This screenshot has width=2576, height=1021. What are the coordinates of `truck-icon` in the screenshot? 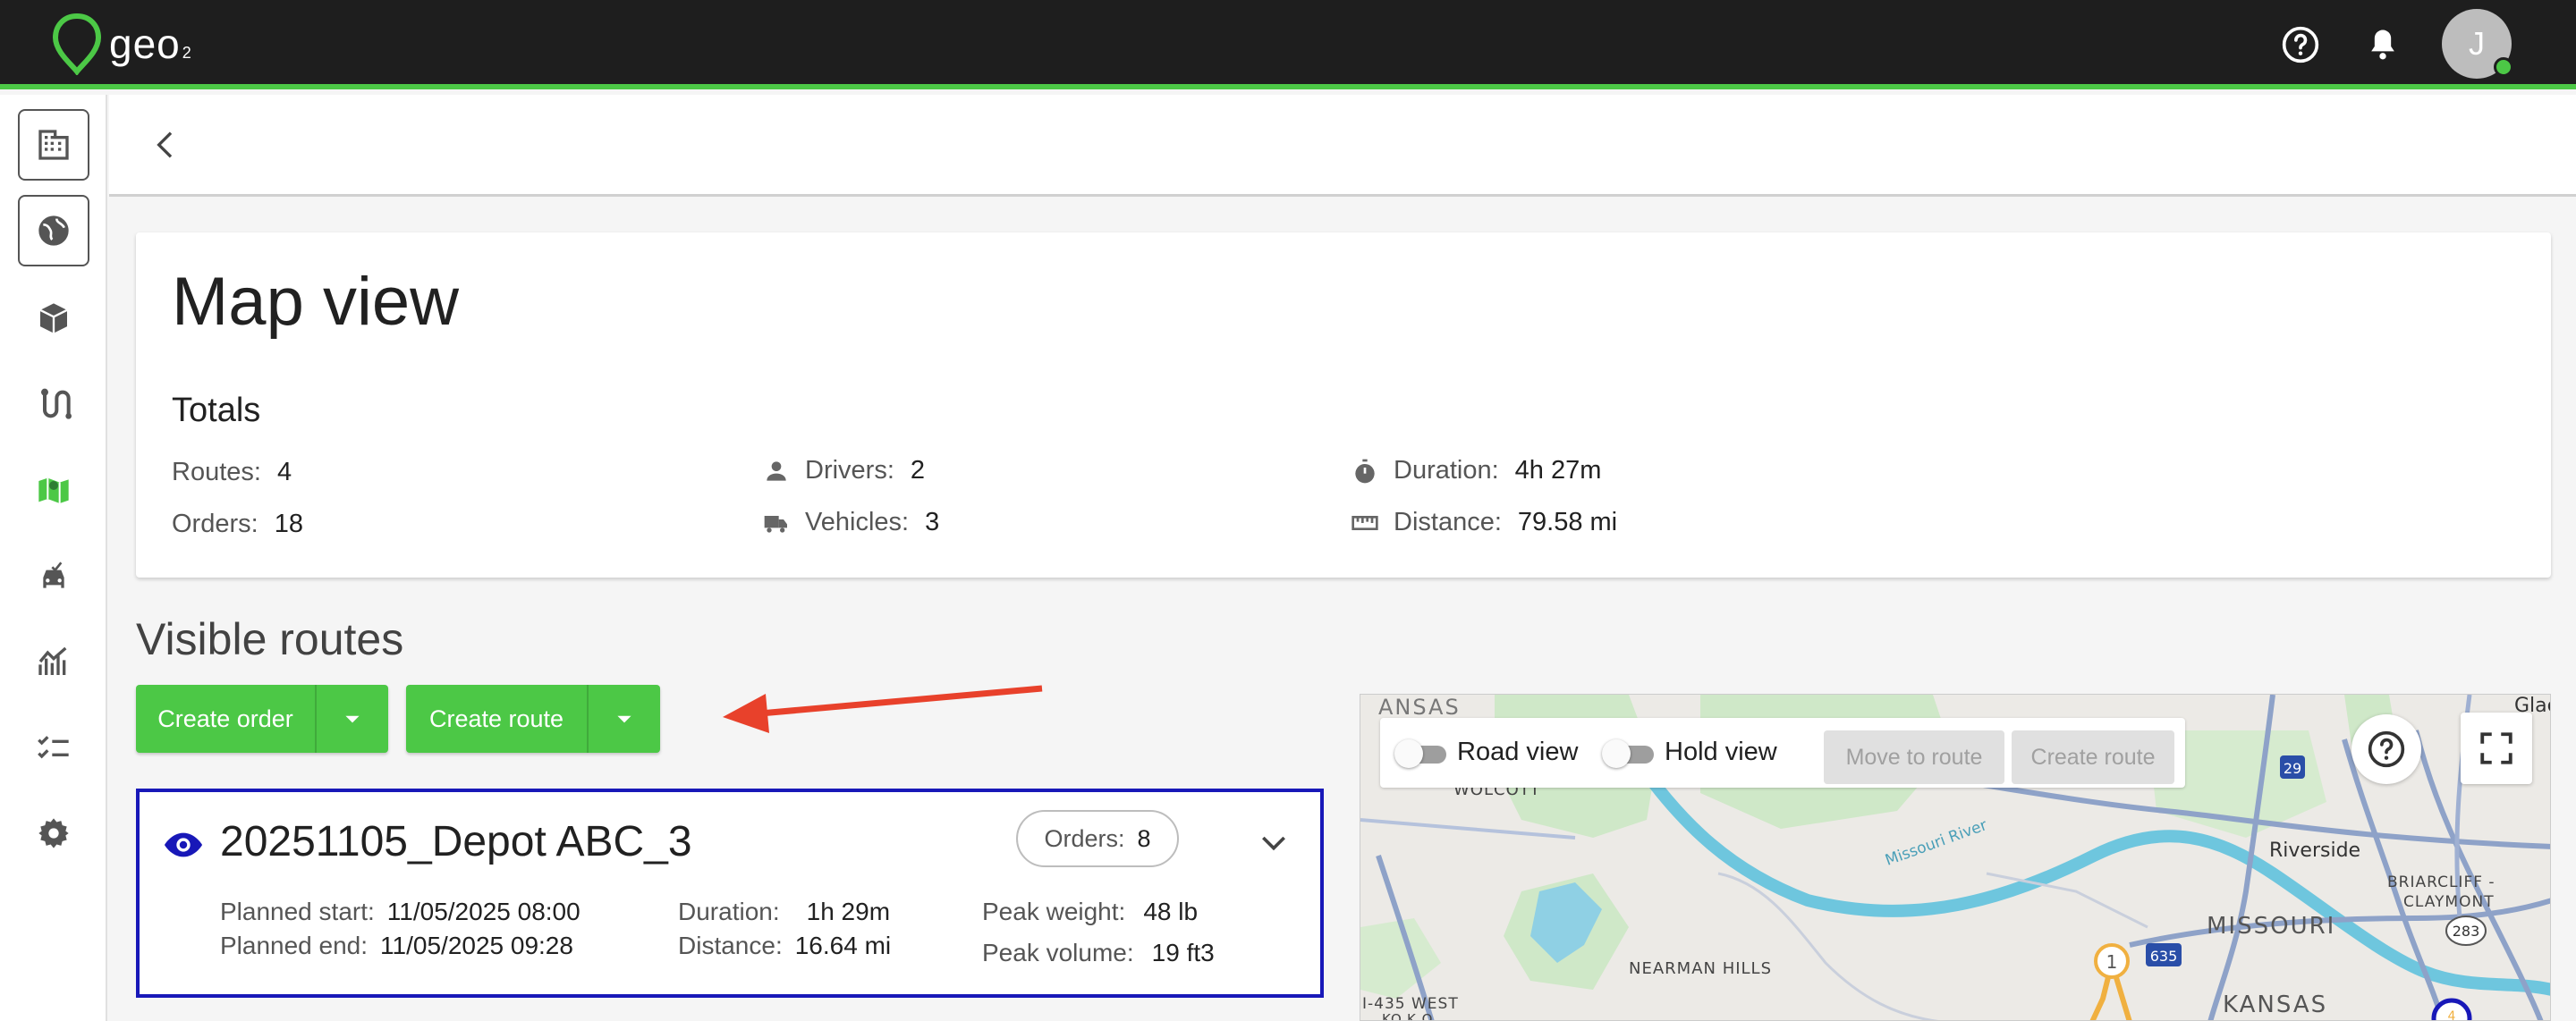 It's located at (775, 524).